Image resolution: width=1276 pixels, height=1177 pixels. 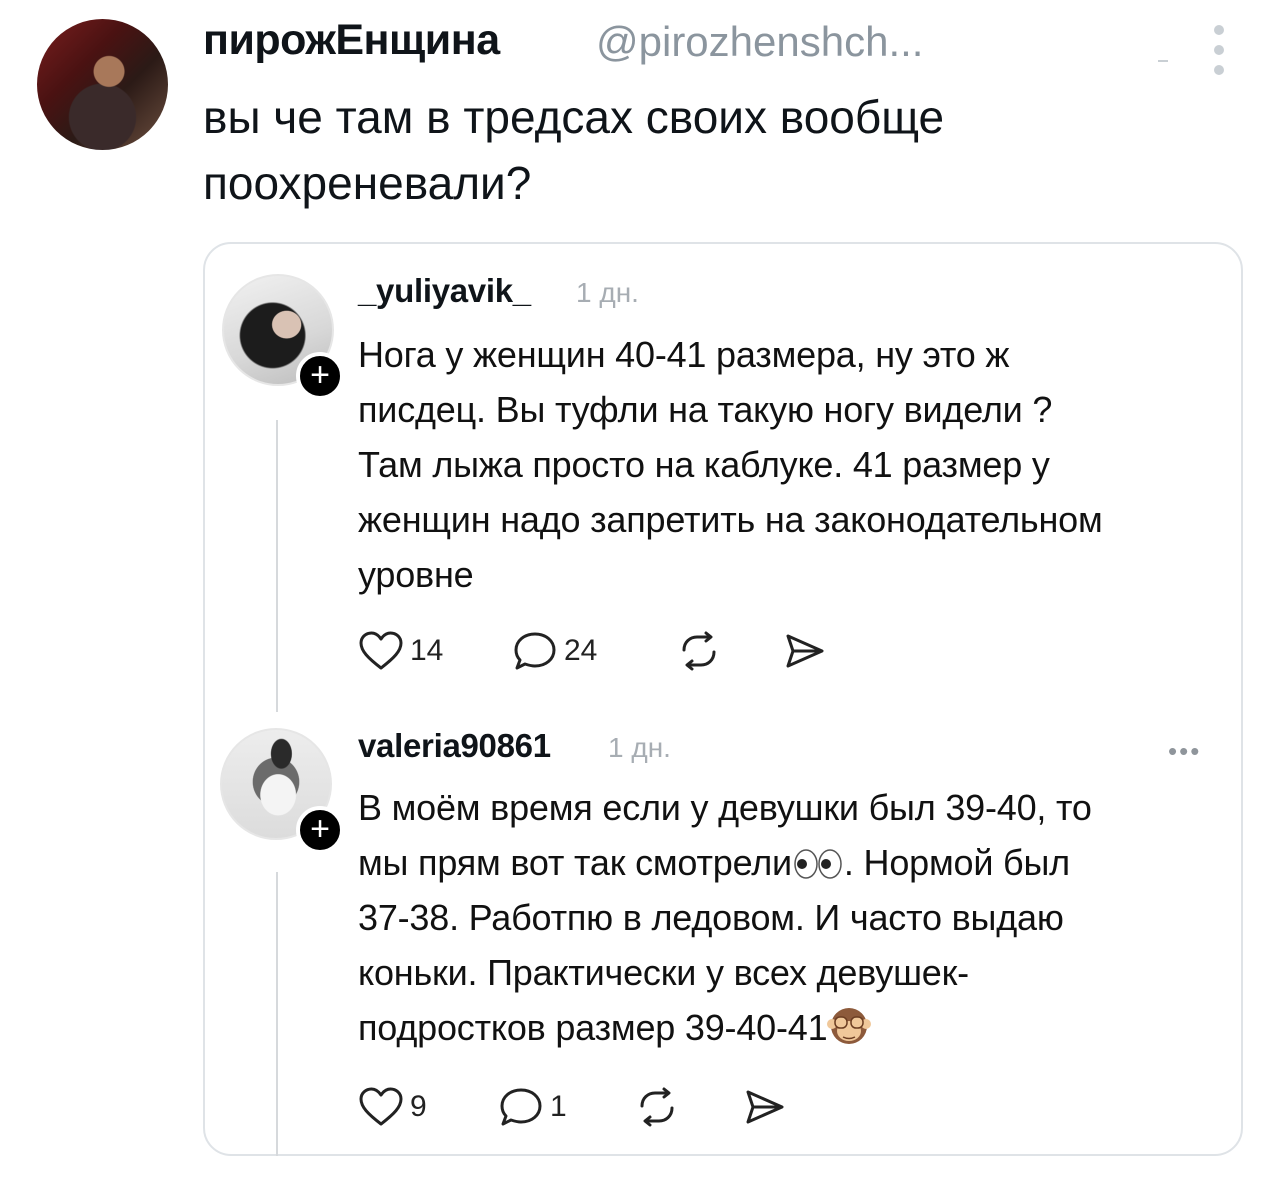 I want to click on comment-button: 1, so click(x=532, y=1107).